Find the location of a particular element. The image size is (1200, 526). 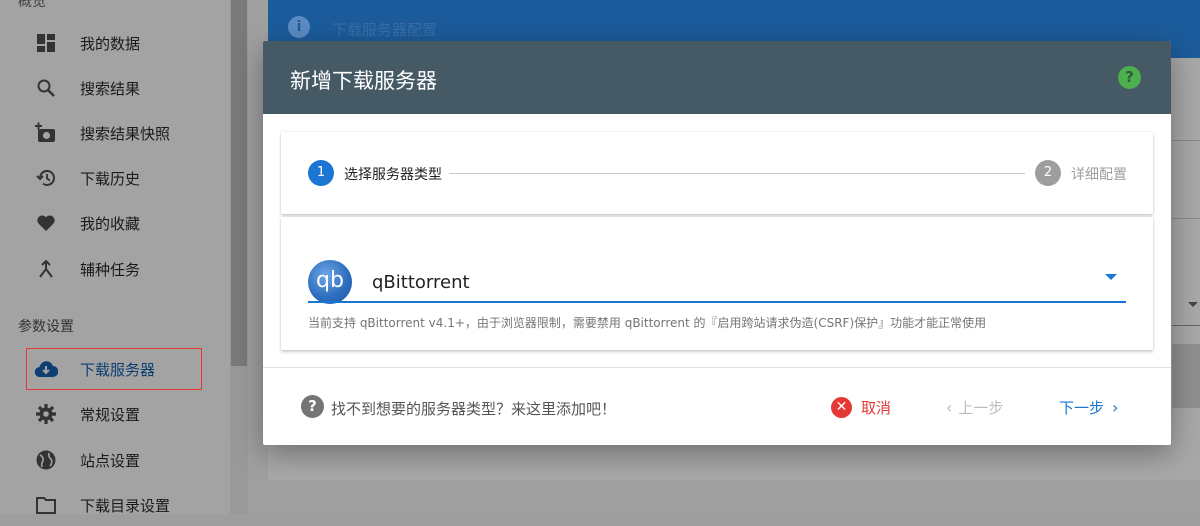

close-icon: ✕ is located at coordinates (841, 407).